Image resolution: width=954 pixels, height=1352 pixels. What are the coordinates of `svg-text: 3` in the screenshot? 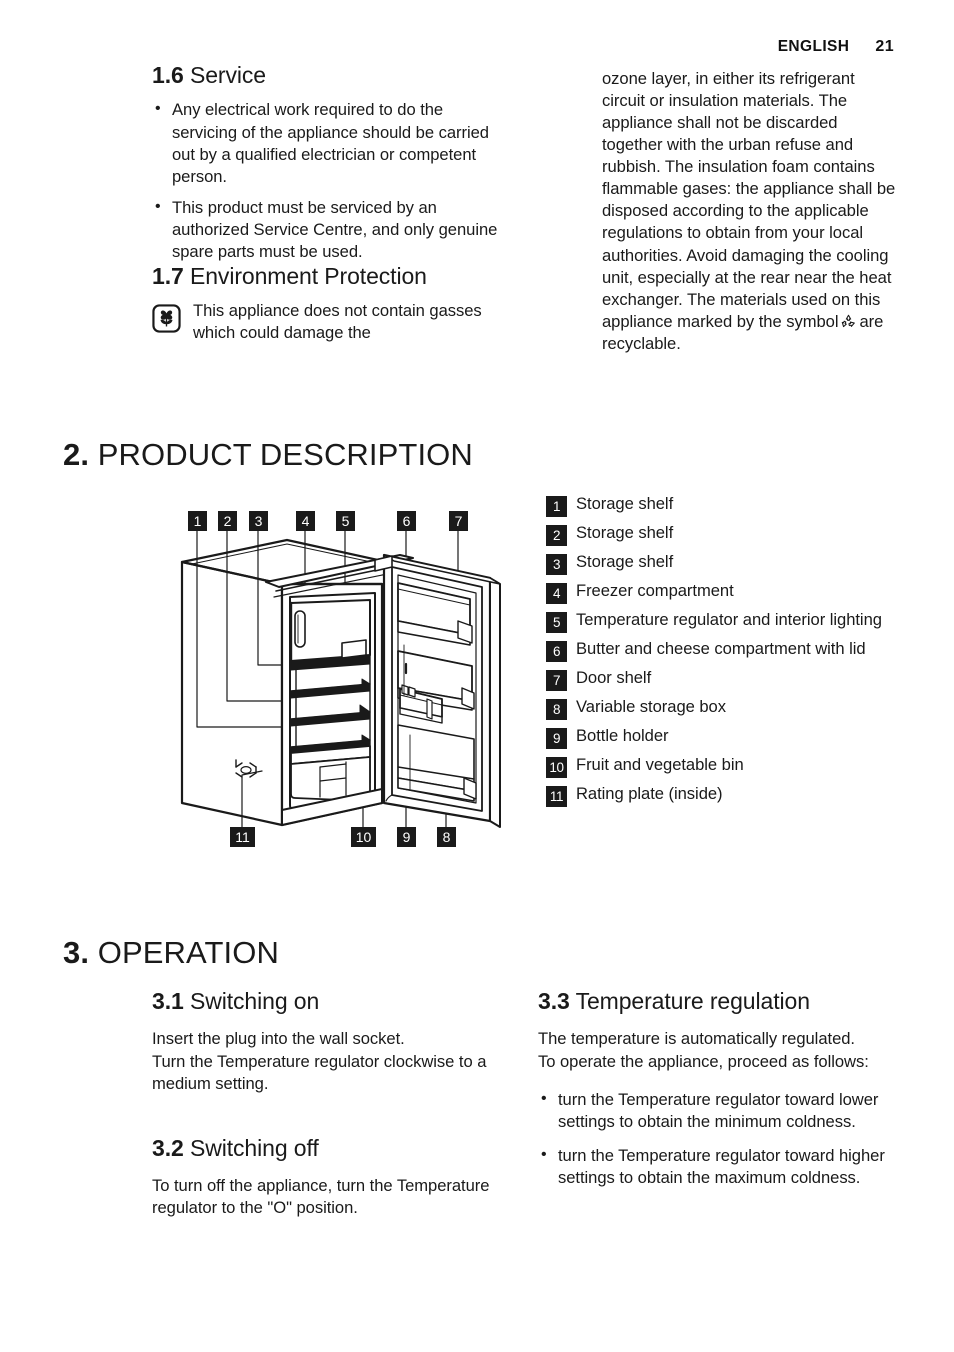 It's located at (259, 521).